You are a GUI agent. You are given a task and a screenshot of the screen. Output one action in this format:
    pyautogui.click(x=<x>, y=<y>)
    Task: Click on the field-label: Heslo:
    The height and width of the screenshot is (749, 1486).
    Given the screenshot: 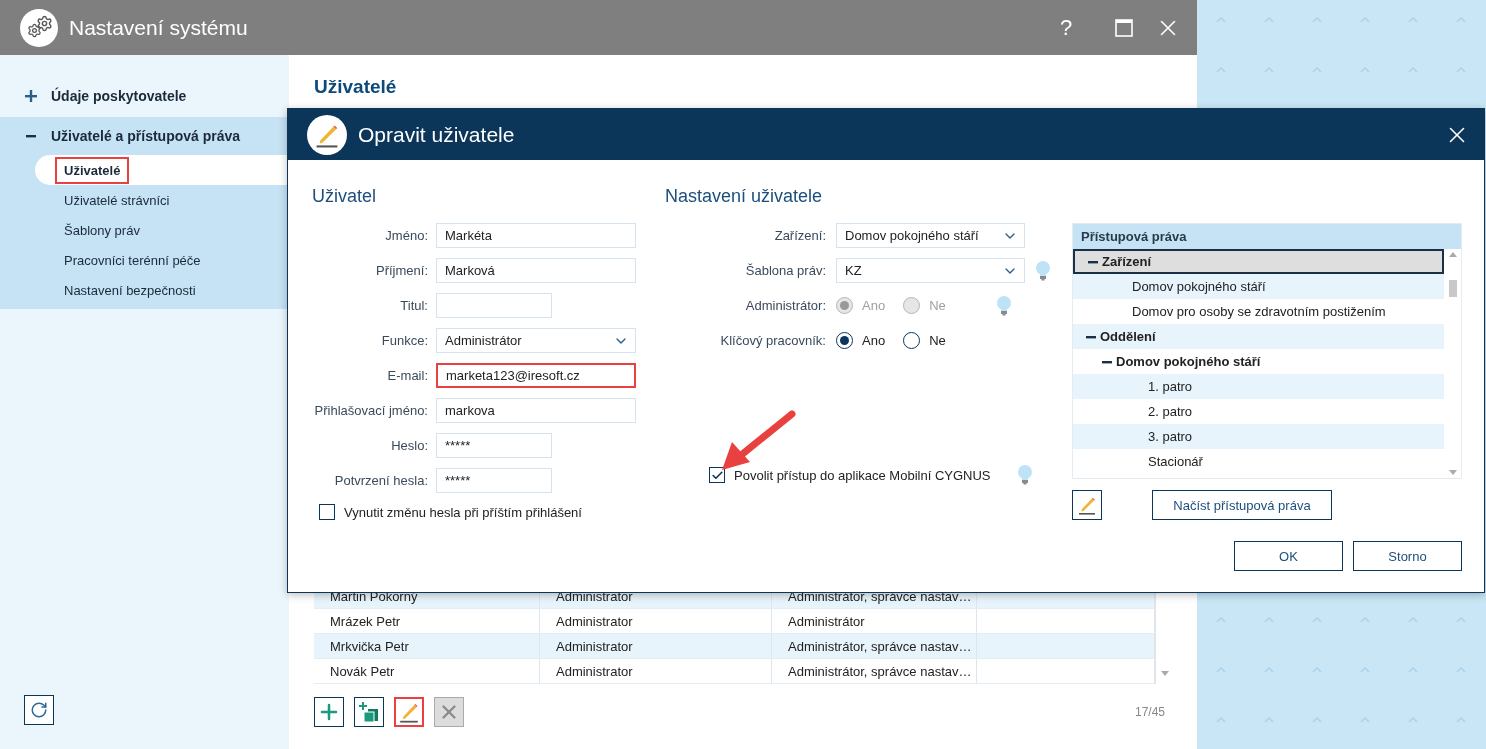 What is the action you would take?
    pyautogui.click(x=409, y=445)
    